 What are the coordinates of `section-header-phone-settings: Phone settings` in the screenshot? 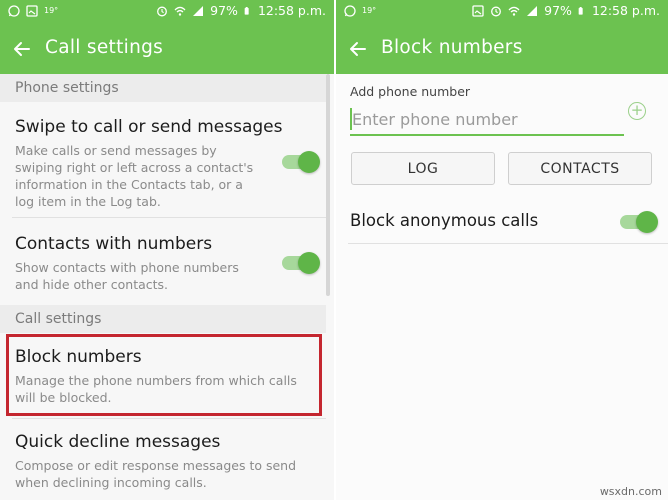 It's located at (163, 88).